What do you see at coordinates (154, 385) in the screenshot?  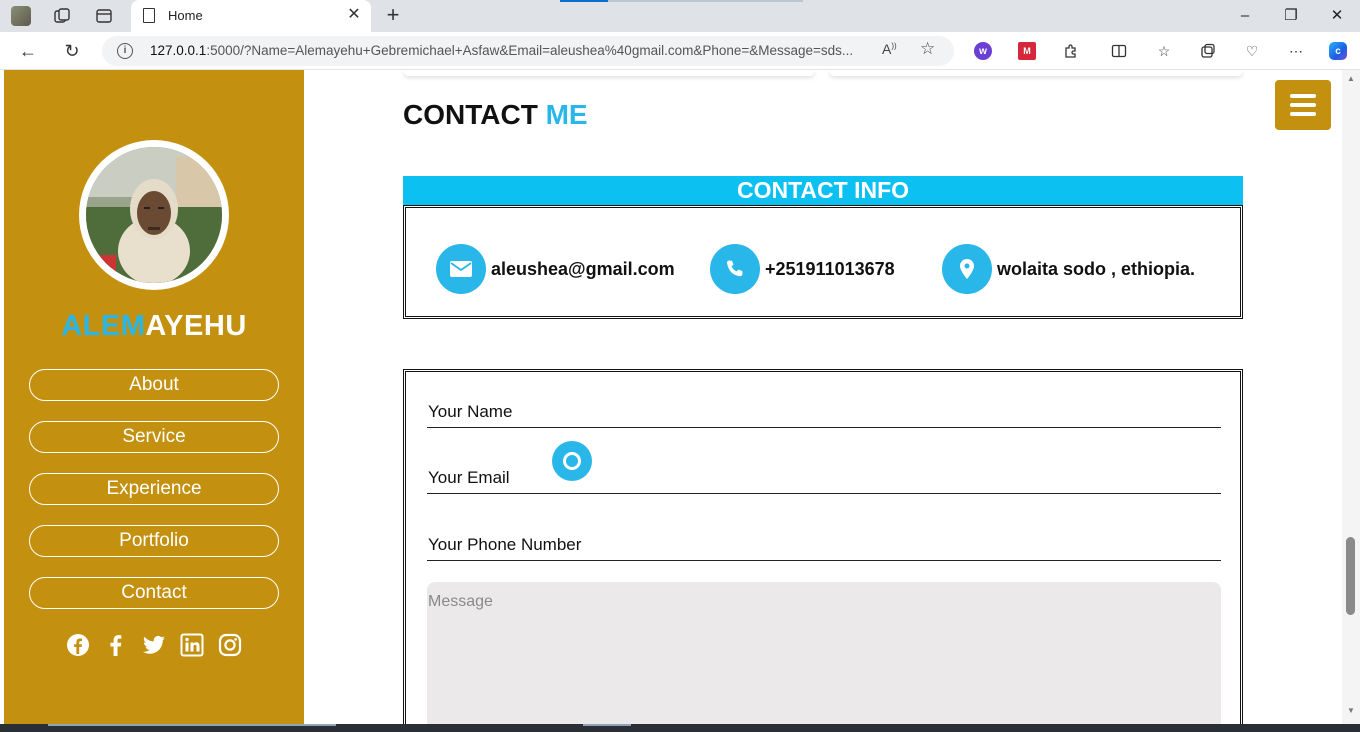 I see `nav-about: About` at bounding box center [154, 385].